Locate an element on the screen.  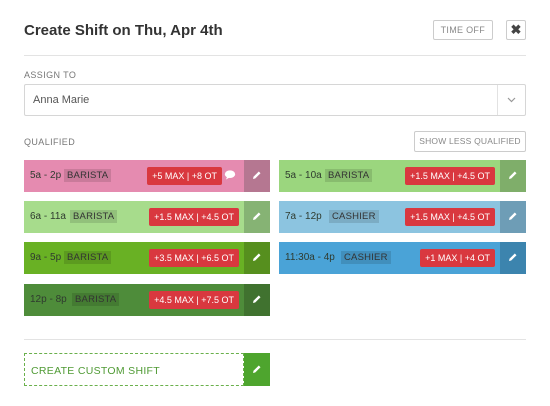
shift-card-body: 6a - 11a BARISTA +1.5 MAX | +4.5 OT is located at coordinates (134, 217).